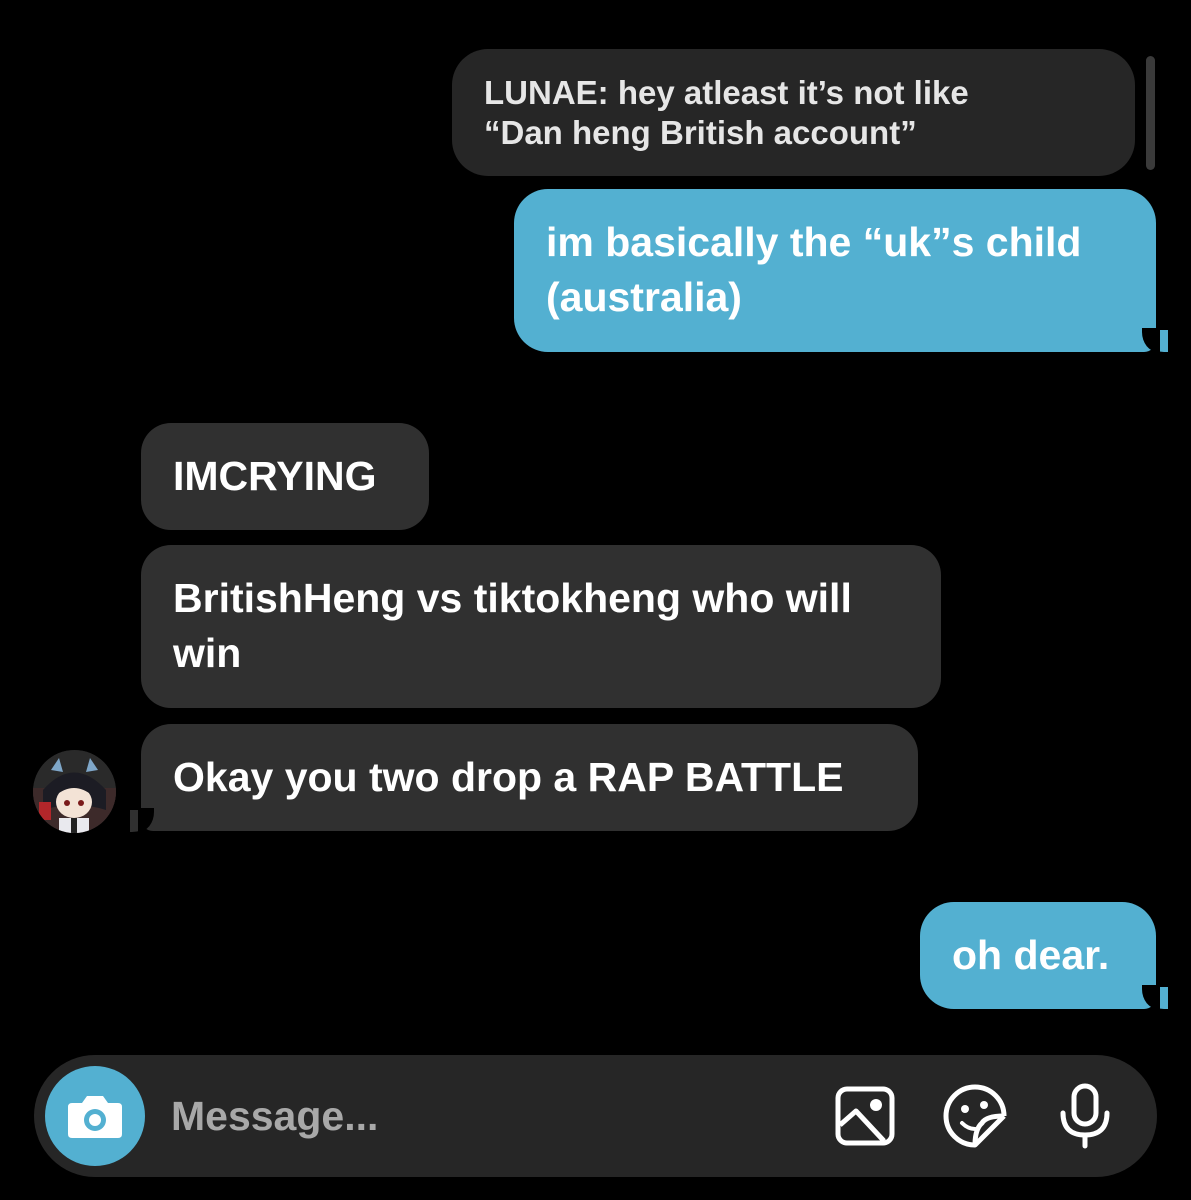 Image resolution: width=1191 pixels, height=1200 pixels. What do you see at coordinates (1150, 113) in the screenshot?
I see `reply-indicator-bar` at bounding box center [1150, 113].